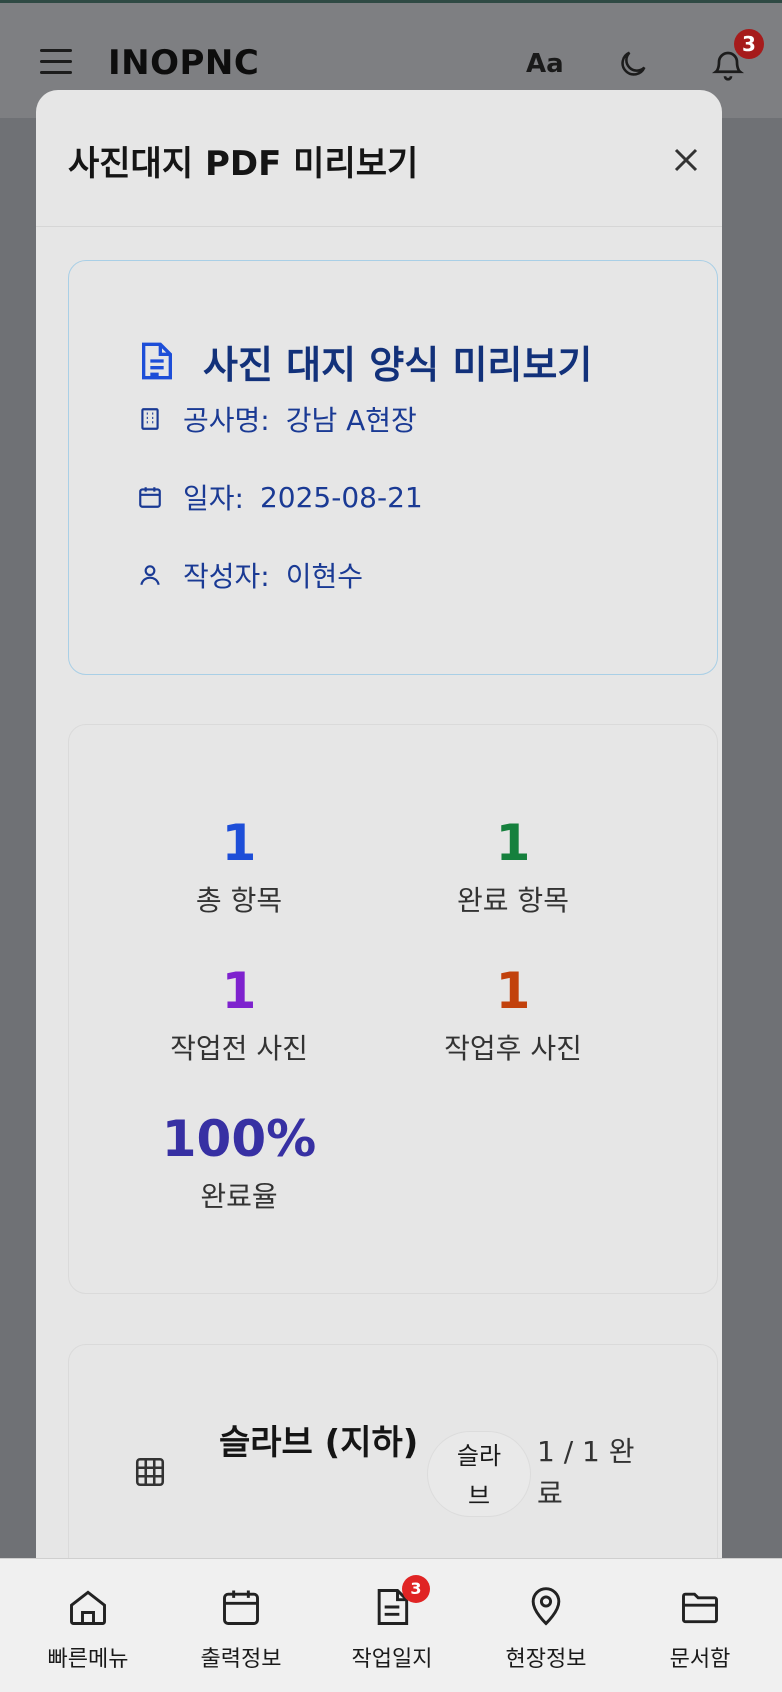 This screenshot has width=782, height=1692. I want to click on date-row: 일자: 2025-08-21, so click(280, 497).